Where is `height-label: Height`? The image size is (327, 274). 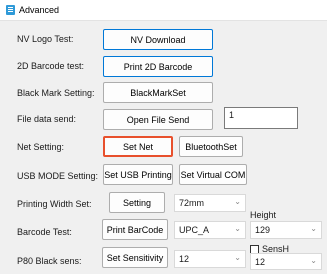 height-label: Height is located at coordinates (263, 215).